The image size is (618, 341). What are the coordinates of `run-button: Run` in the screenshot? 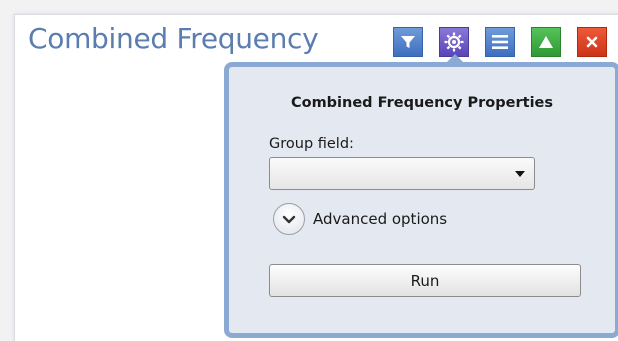 It's located at (425, 280).